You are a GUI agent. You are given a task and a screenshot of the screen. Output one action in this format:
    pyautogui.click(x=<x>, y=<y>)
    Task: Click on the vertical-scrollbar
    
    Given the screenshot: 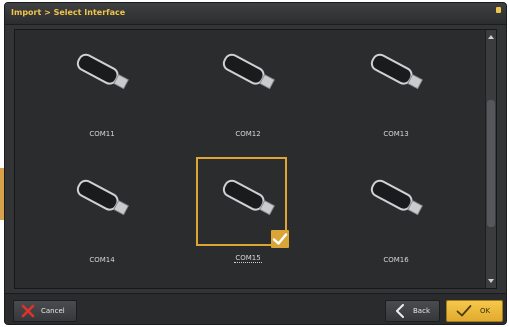 What is the action you would take?
    pyautogui.click(x=490, y=159)
    